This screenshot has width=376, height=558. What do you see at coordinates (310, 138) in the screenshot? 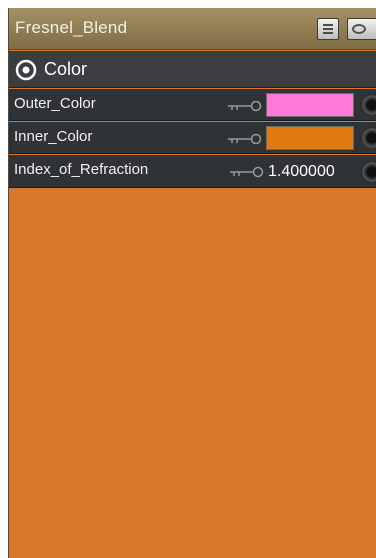
I see `inner-color-swatch` at bounding box center [310, 138].